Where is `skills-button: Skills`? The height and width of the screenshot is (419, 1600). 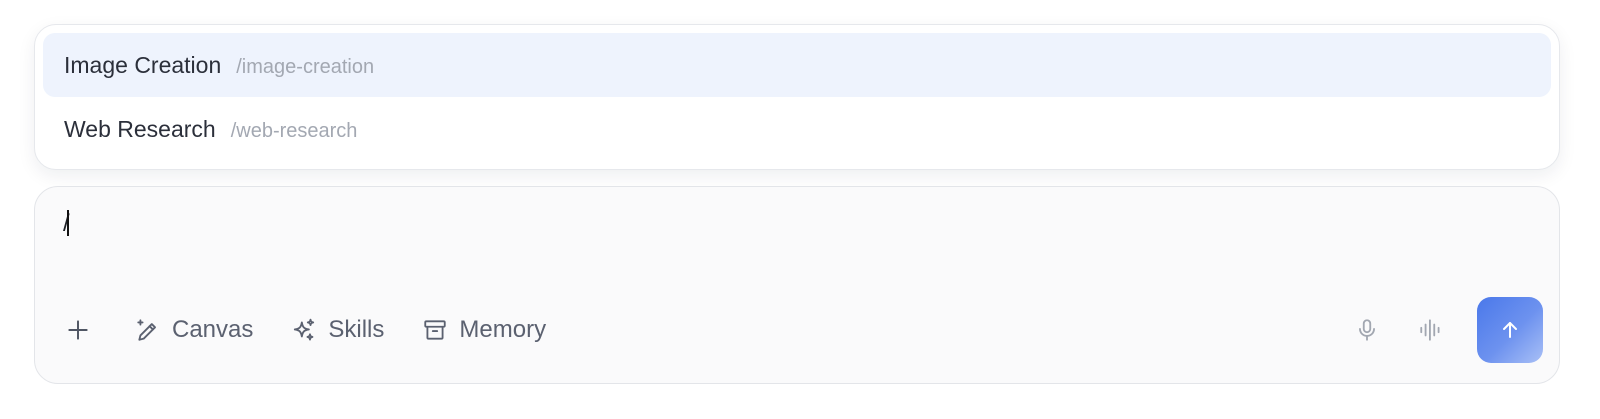 skills-button: Skills is located at coordinates (337, 330).